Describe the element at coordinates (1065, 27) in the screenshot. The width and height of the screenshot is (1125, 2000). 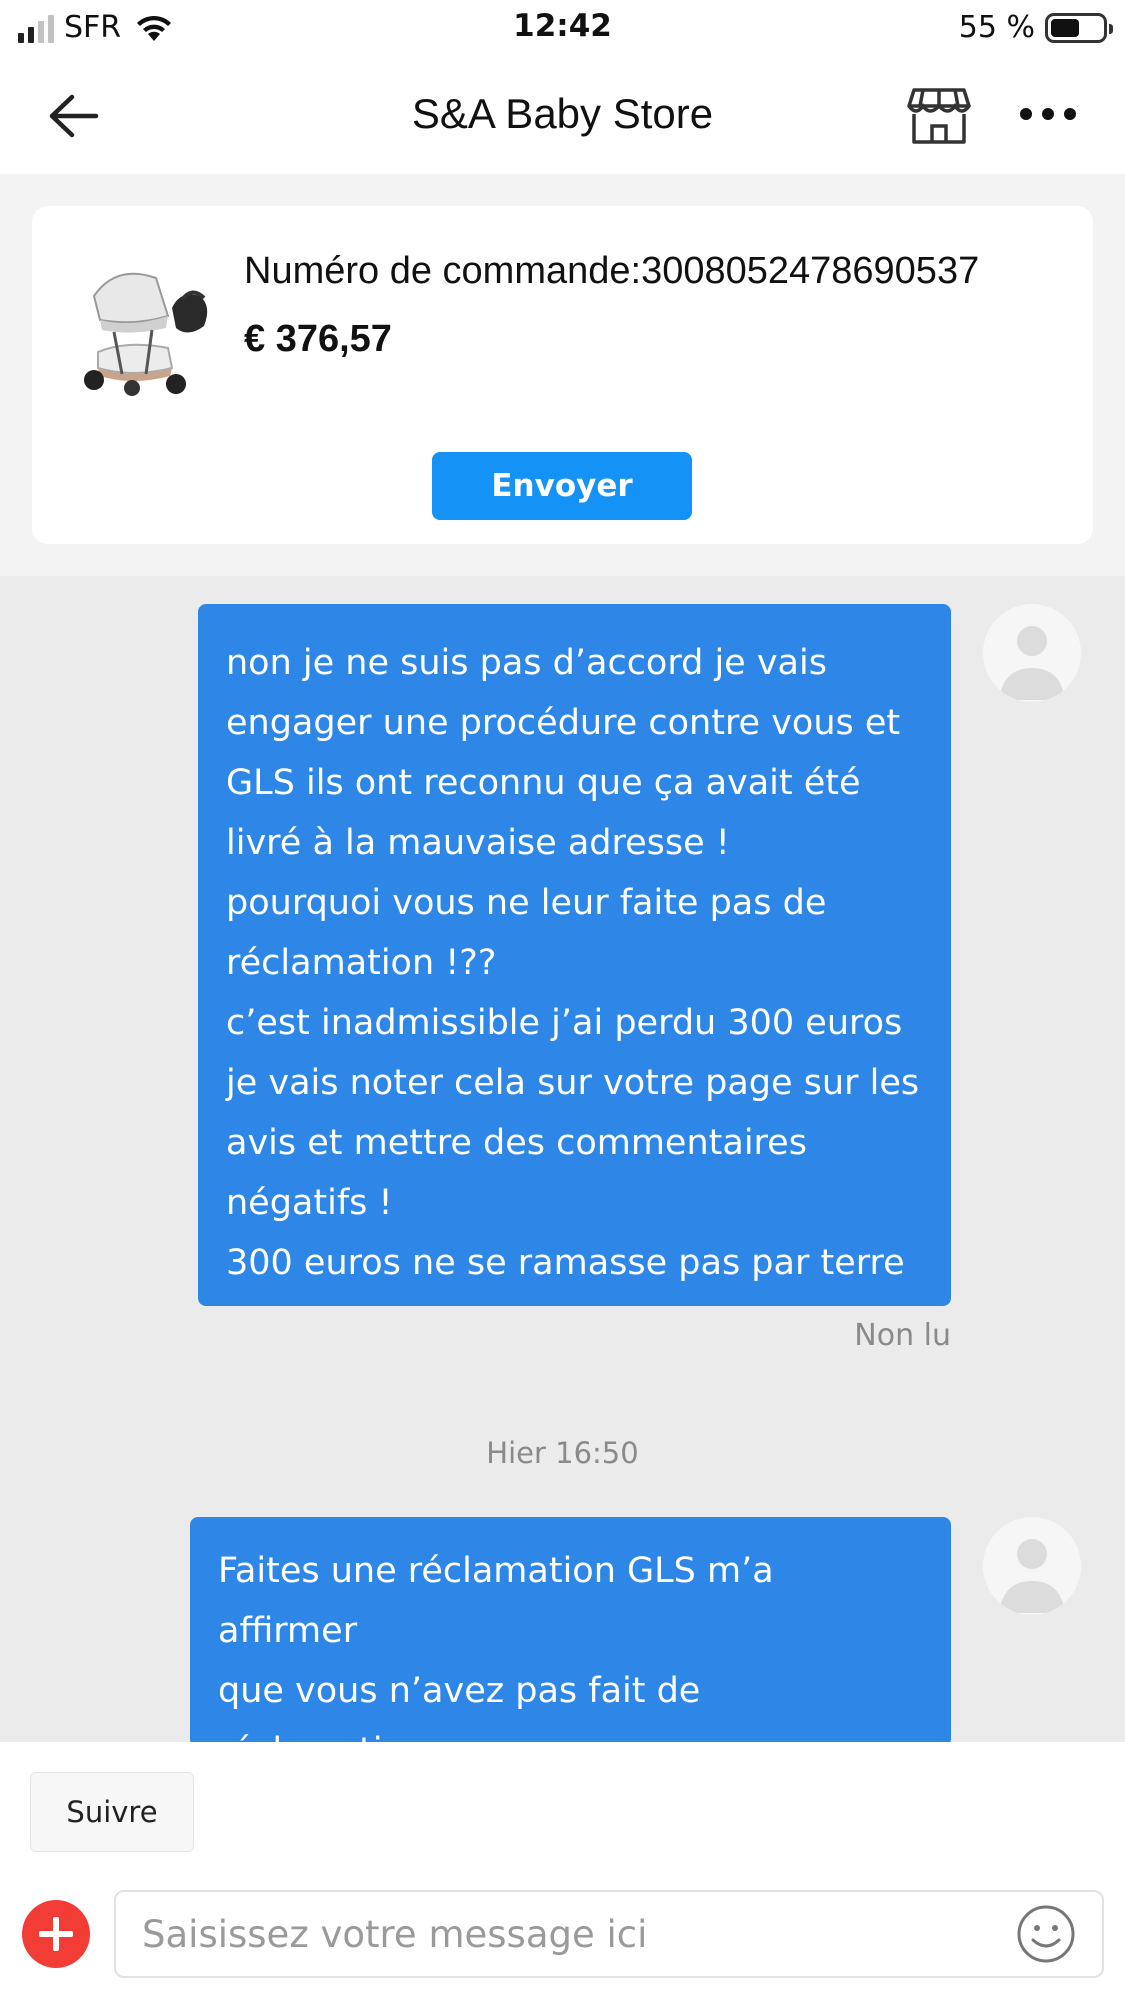
I see `battery-fill` at that location.